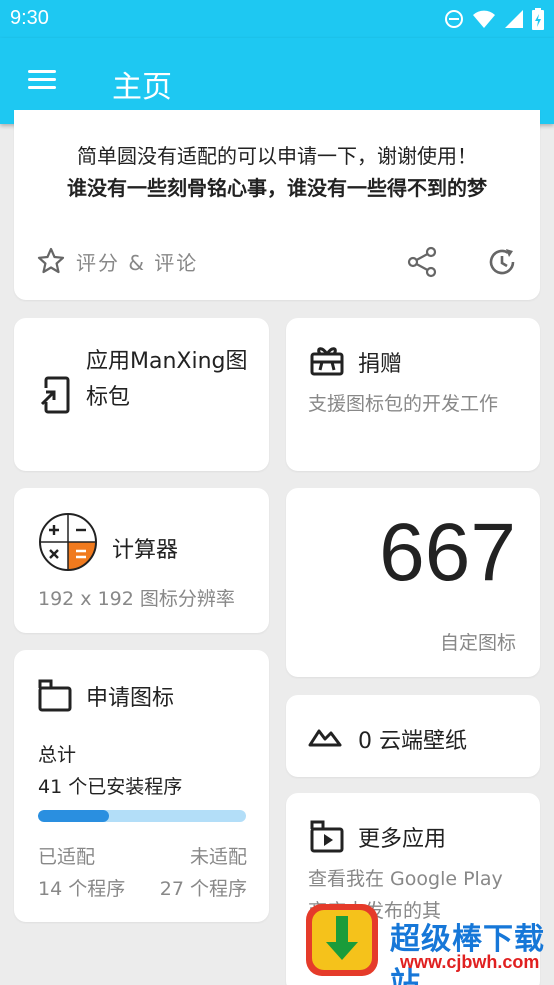 The image size is (554, 985). I want to click on request-icon, so click(55, 697).